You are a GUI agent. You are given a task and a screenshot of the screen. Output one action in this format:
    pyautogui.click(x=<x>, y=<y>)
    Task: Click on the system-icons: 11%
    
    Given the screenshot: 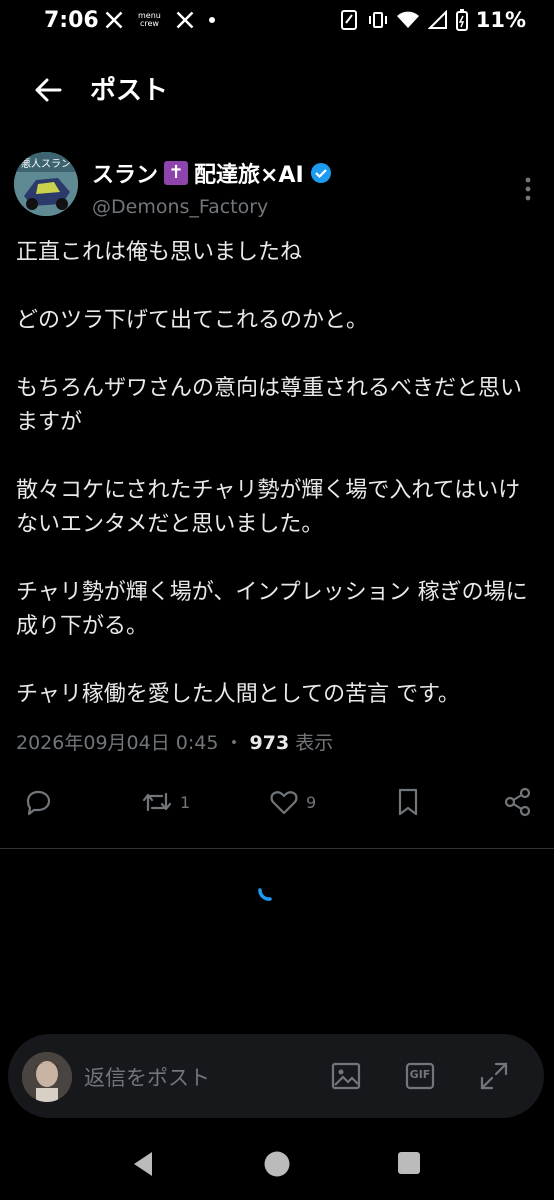 What is the action you would take?
    pyautogui.click(x=433, y=20)
    